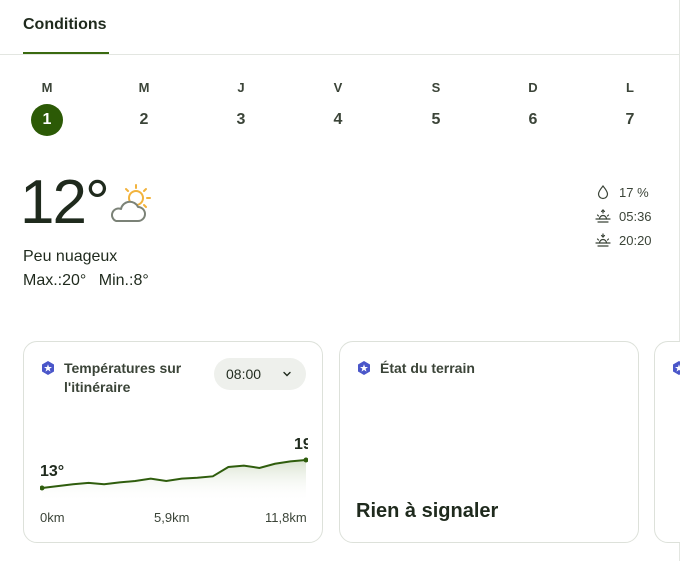 Image resolution: width=680 pixels, height=561 pixels. I want to click on sunset-stat: 20:20, so click(623, 240).